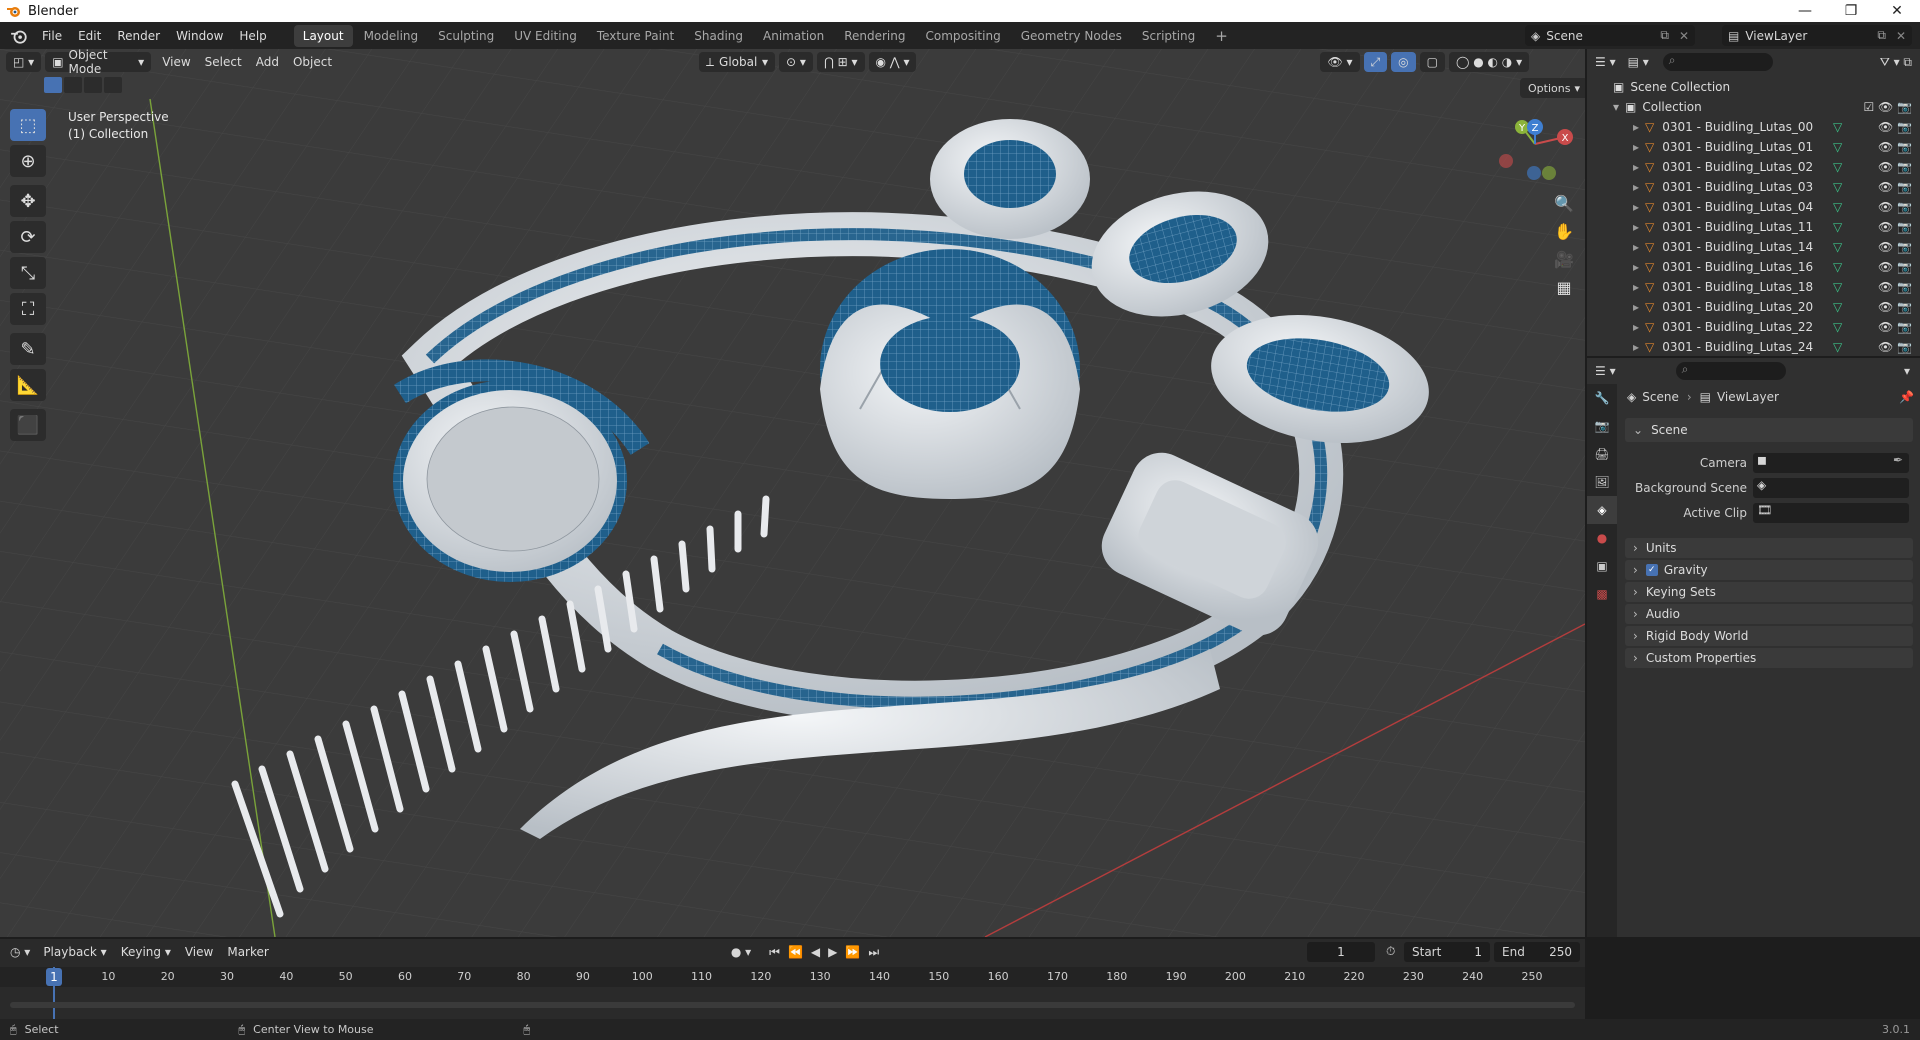 The image size is (1920, 1040). I want to click on rotate-tool: ⟳, so click(28, 237).